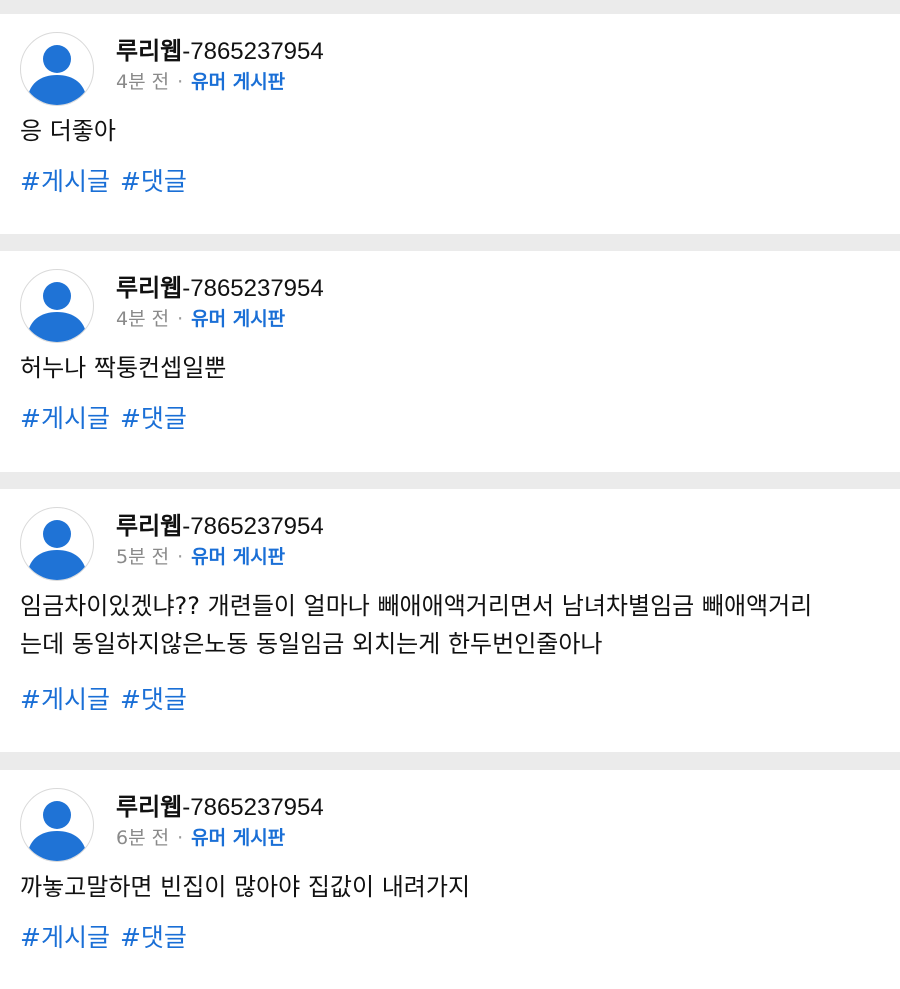 Image resolution: width=900 pixels, height=989 pixels. What do you see at coordinates (68, 131) in the screenshot?
I see `comment-body: 응 더좋아` at bounding box center [68, 131].